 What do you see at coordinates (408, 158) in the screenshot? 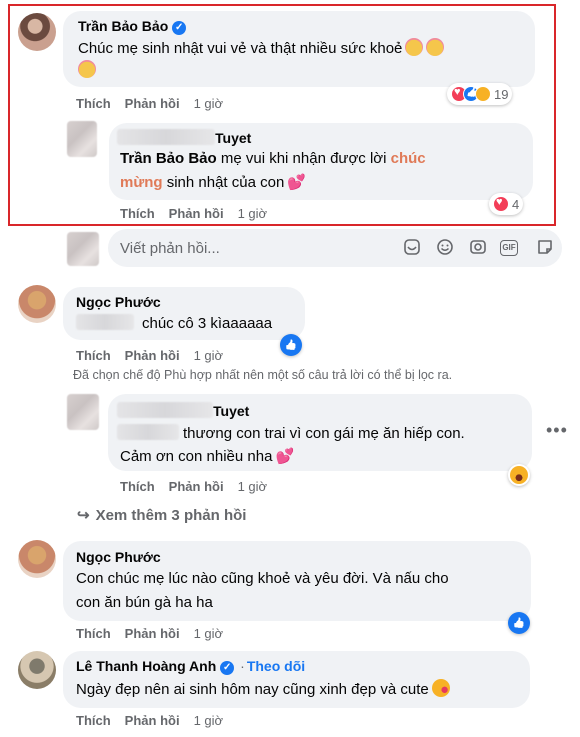
I see `highlight-text: chúc` at bounding box center [408, 158].